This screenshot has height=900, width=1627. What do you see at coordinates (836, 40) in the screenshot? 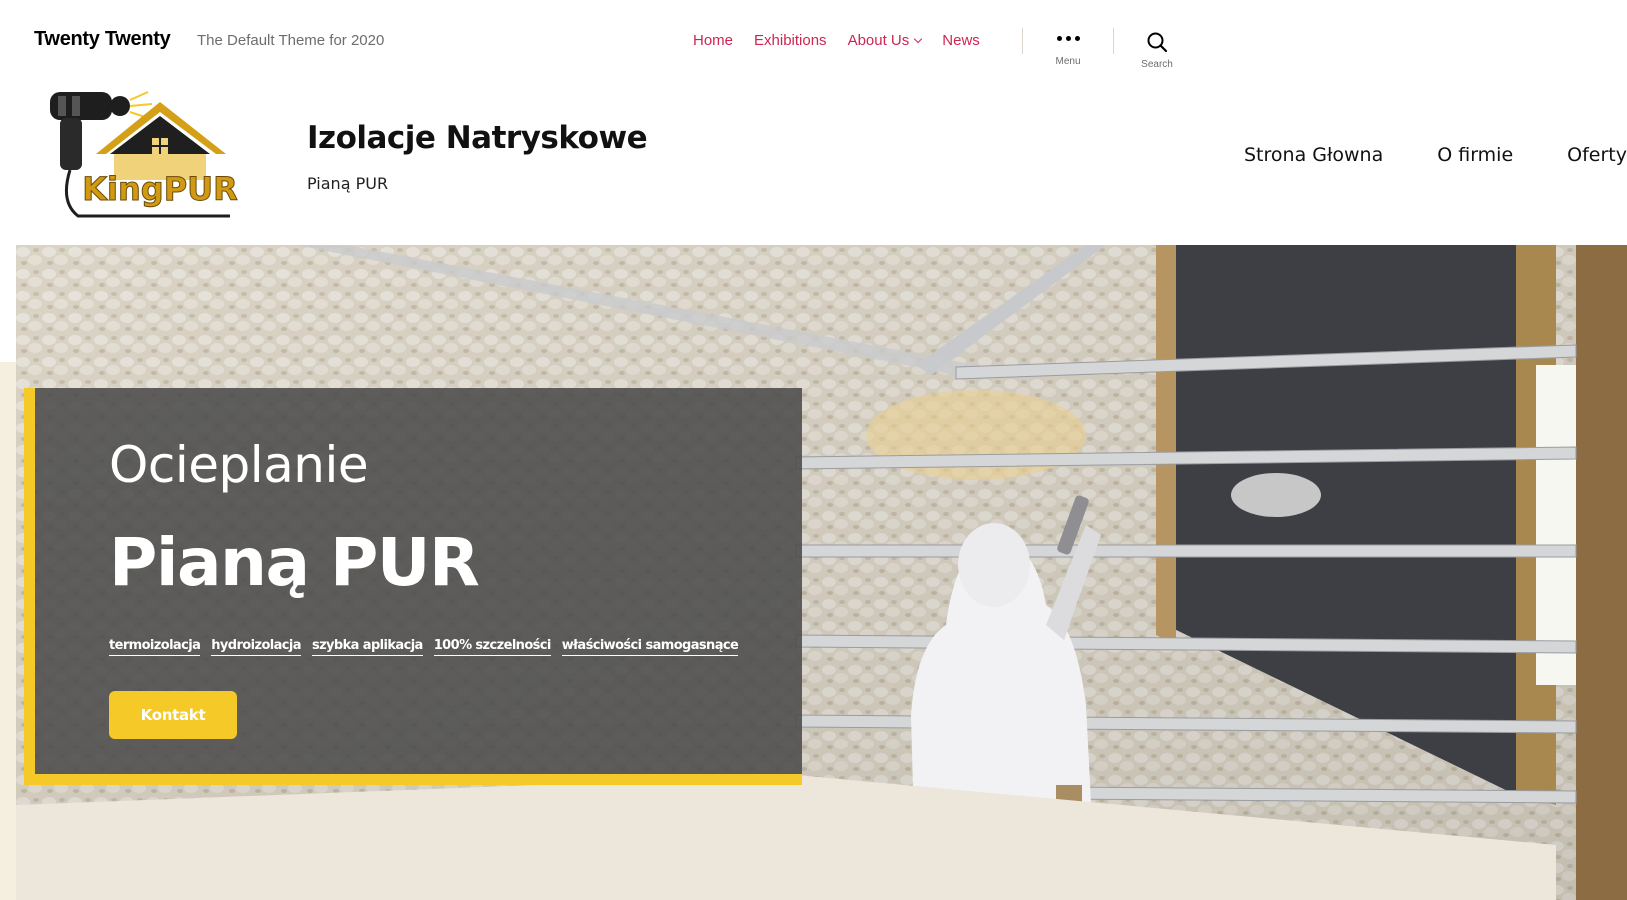
I see `primary-menu: Home Exhibitions About Us News` at bounding box center [836, 40].